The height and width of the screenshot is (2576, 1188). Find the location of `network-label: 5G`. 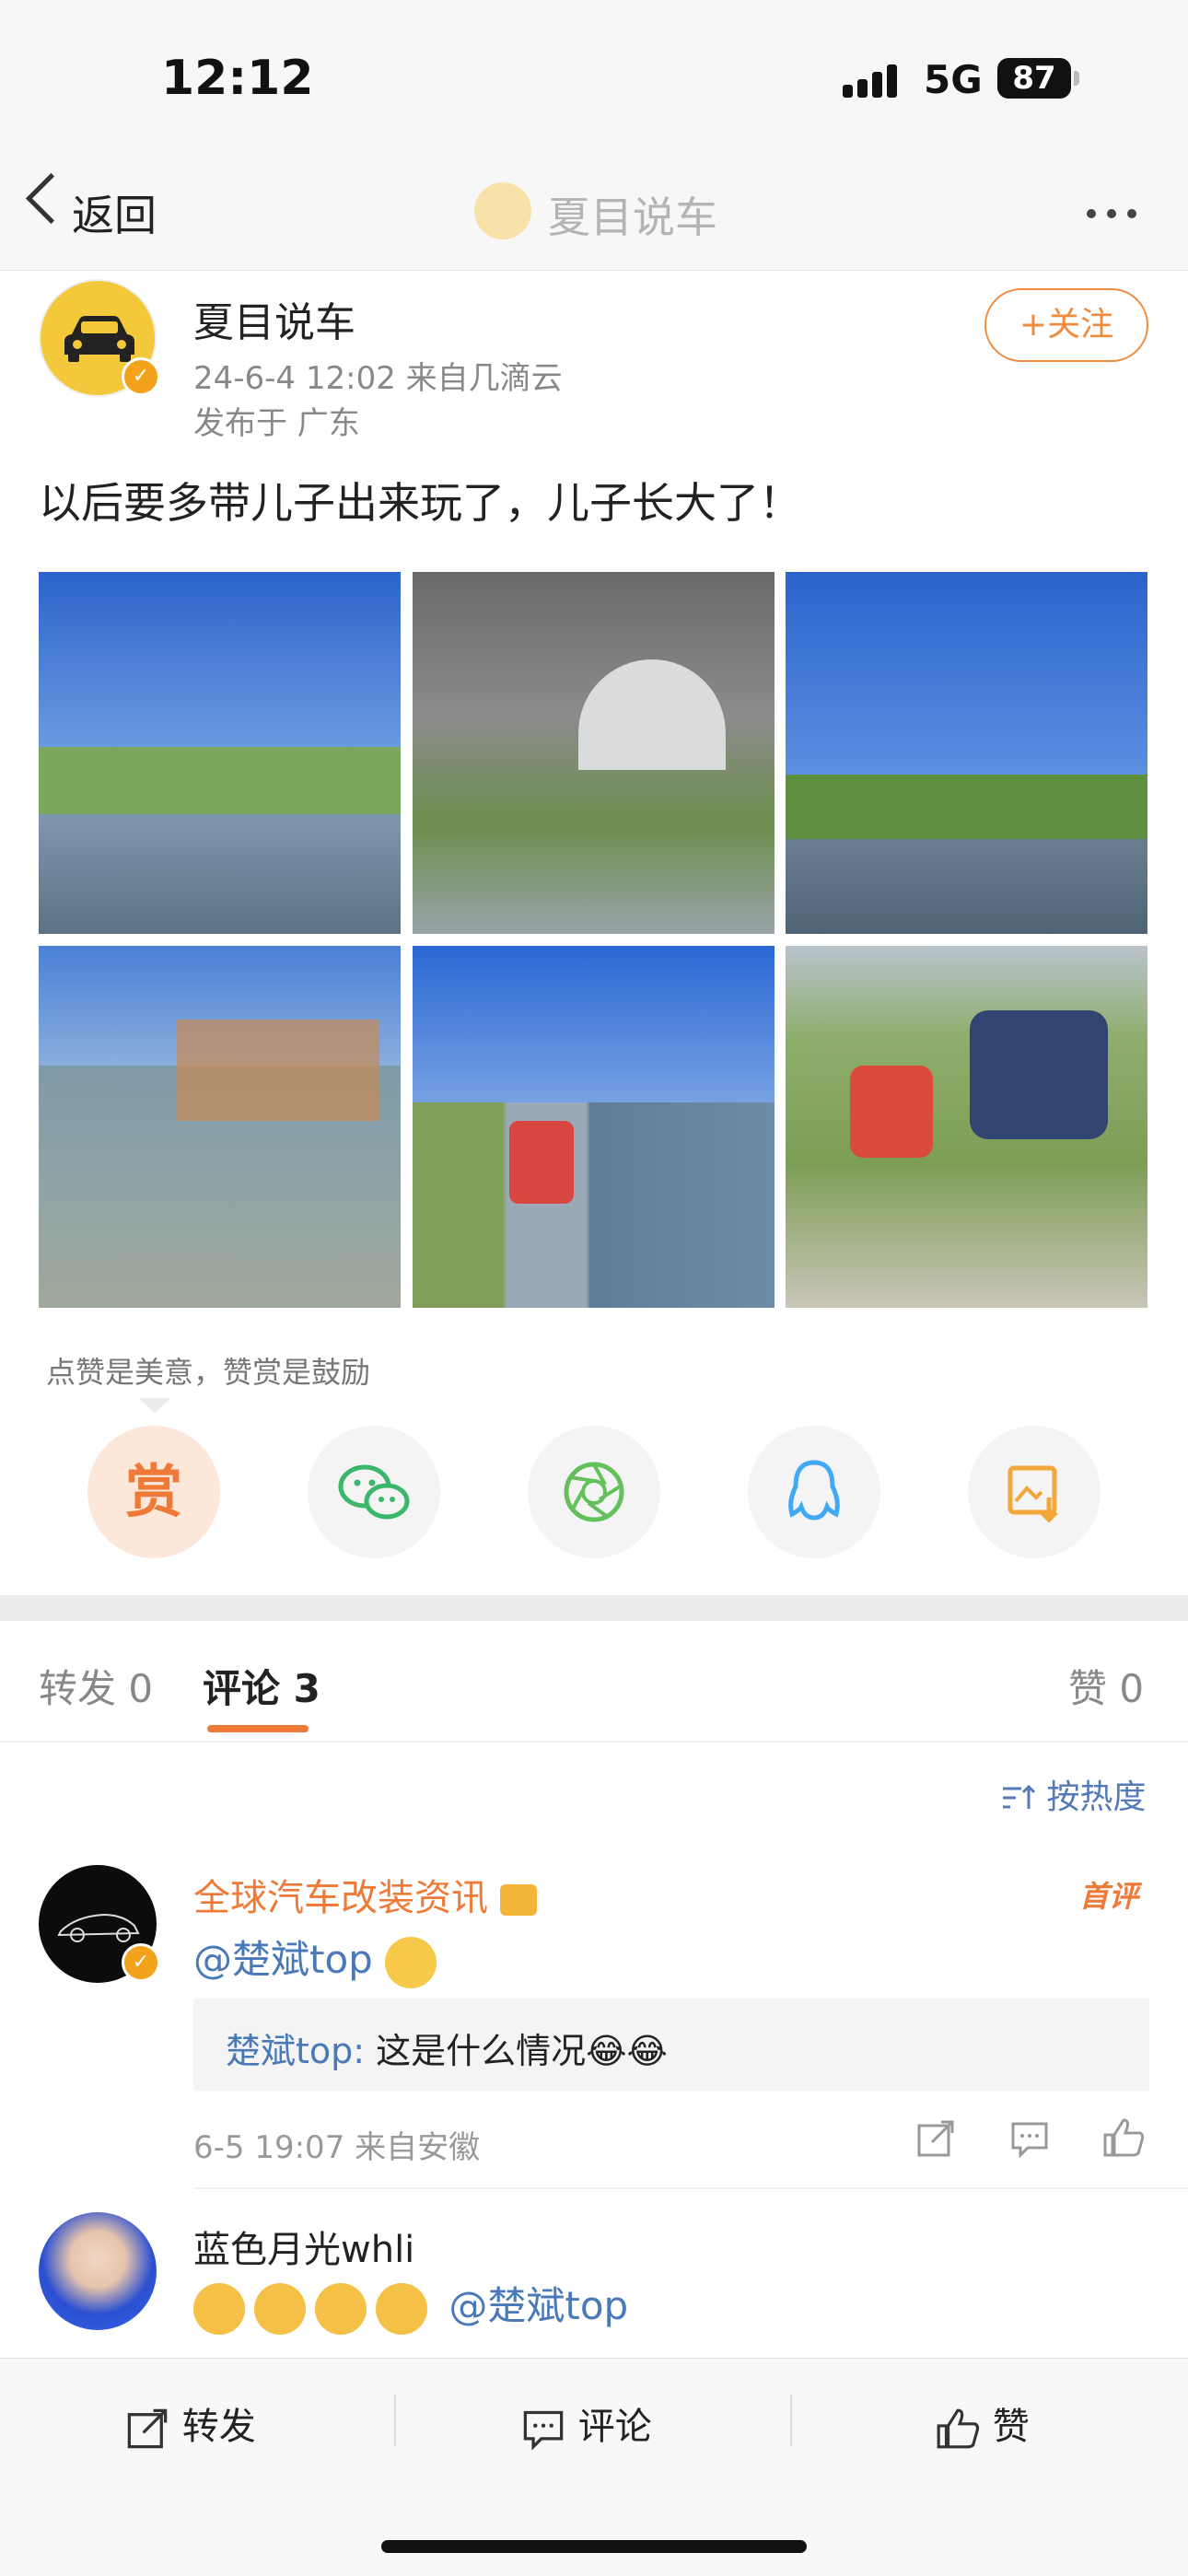

network-label: 5G is located at coordinates (954, 79).